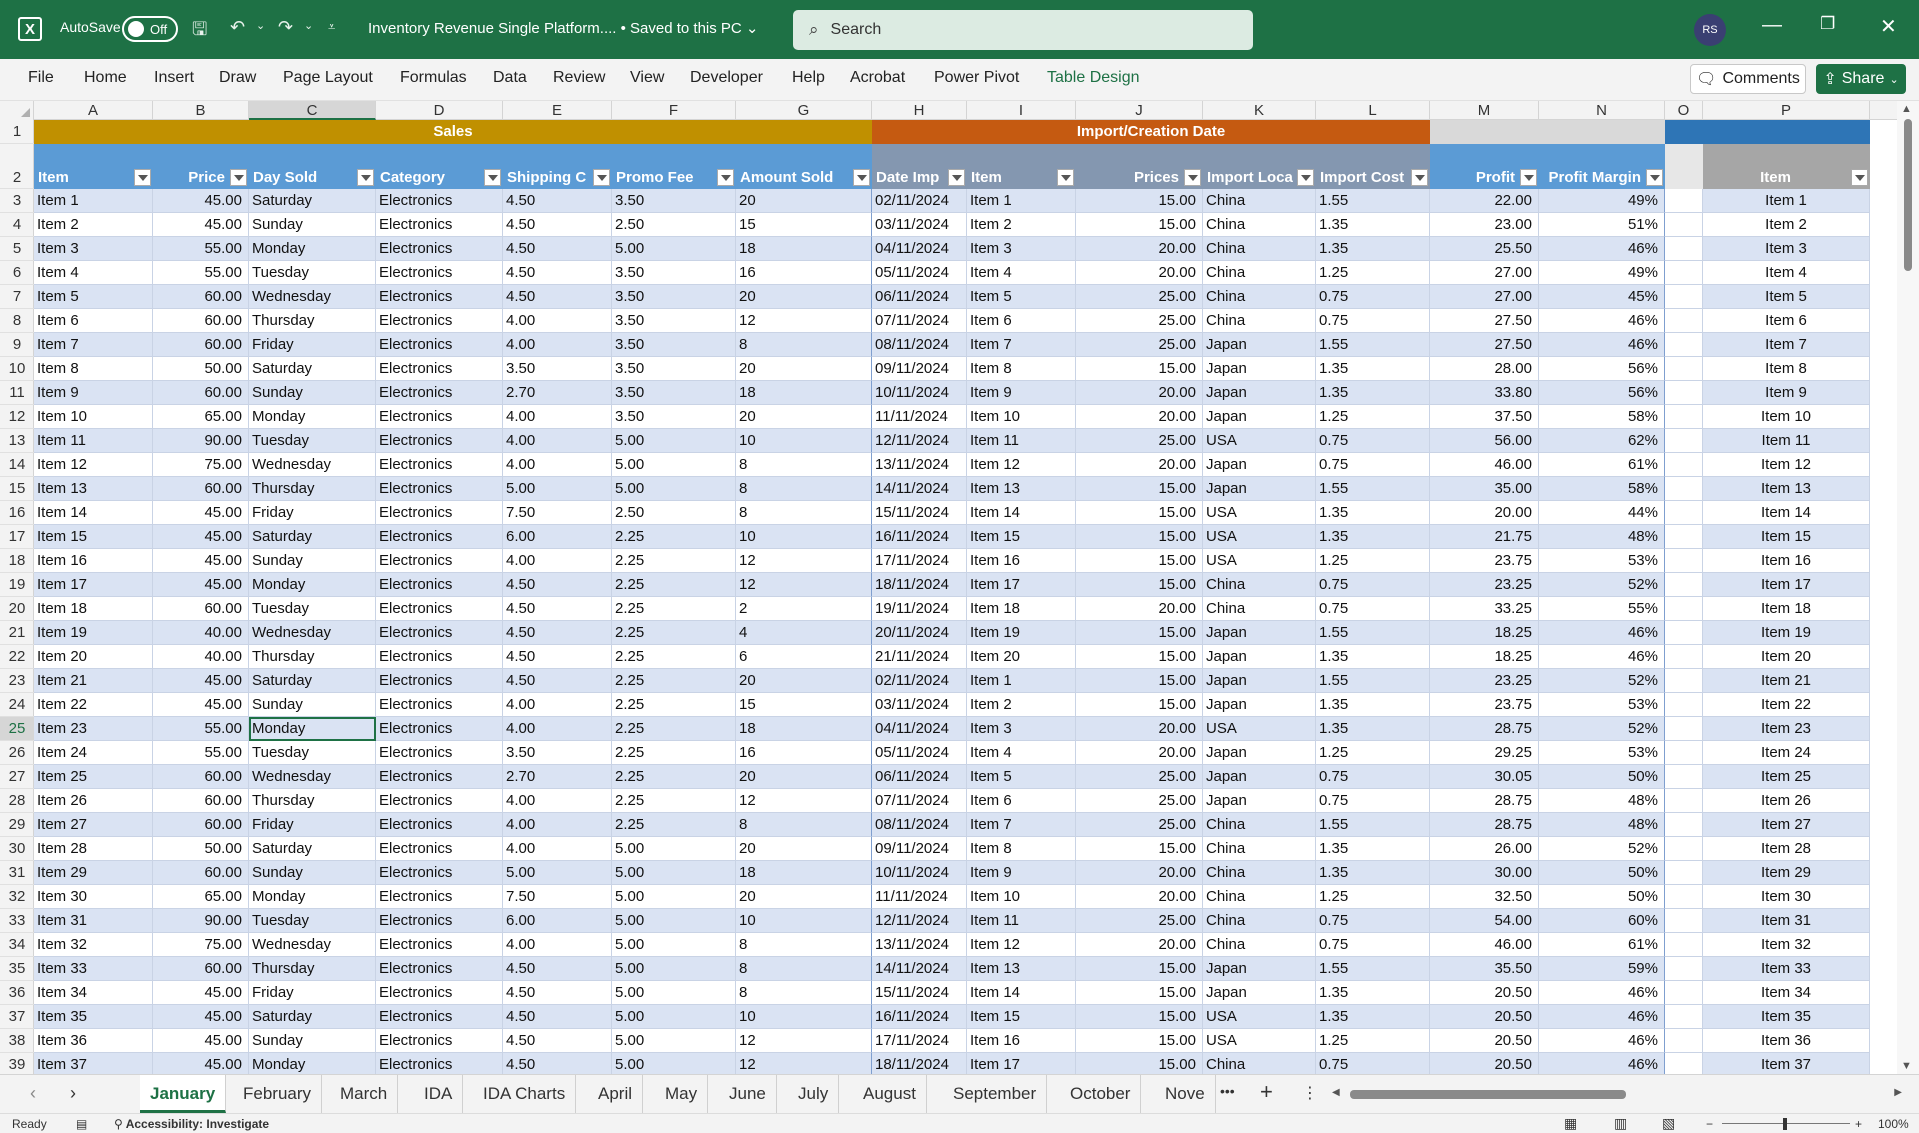 The width and height of the screenshot is (1919, 1133). What do you see at coordinates (1484, 393) in the screenshot?
I see `cell: 33.80` at bounding box center [1484, 393].